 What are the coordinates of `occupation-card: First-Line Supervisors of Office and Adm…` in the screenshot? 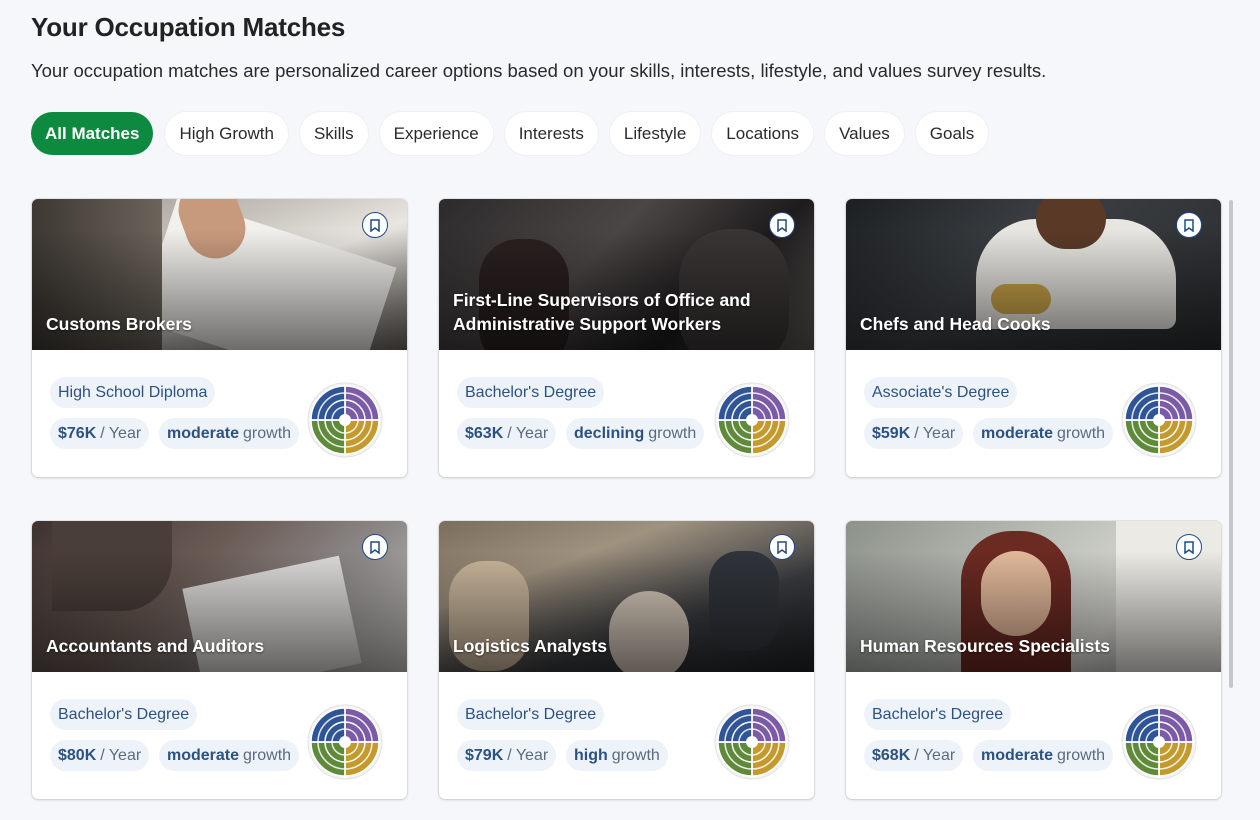 It's located at (626, 338).